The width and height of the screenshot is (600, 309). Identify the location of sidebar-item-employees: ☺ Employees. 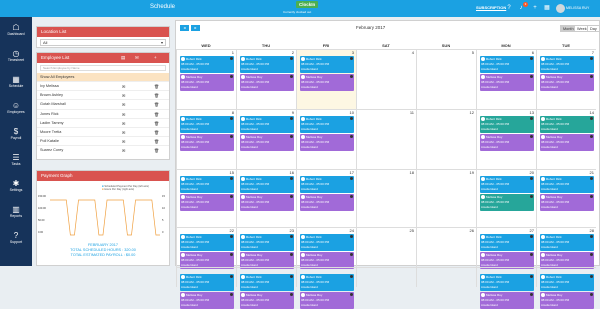
(16, 107).